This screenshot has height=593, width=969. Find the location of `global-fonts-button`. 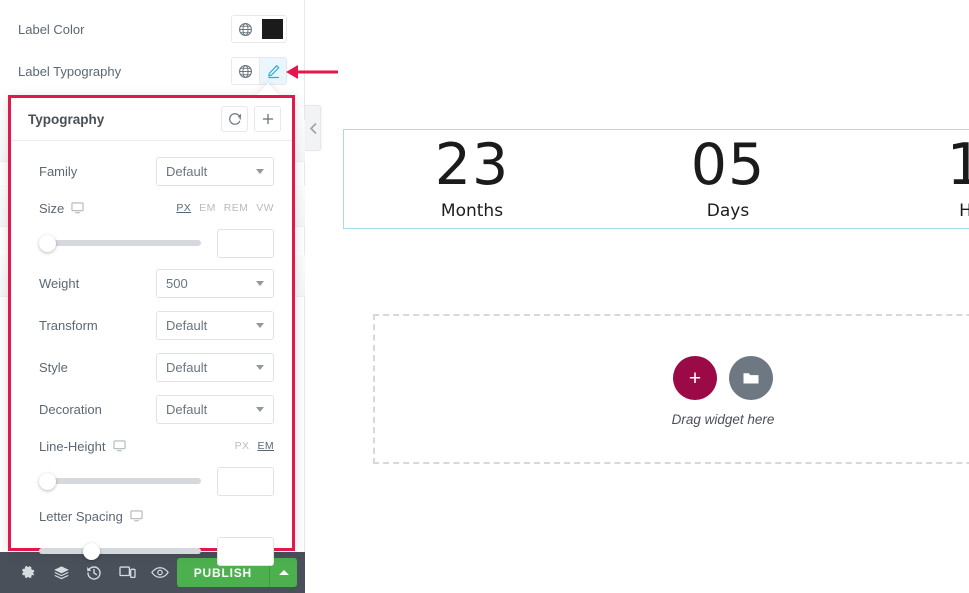

global-fonts-button is located at coordinates (245, 71).